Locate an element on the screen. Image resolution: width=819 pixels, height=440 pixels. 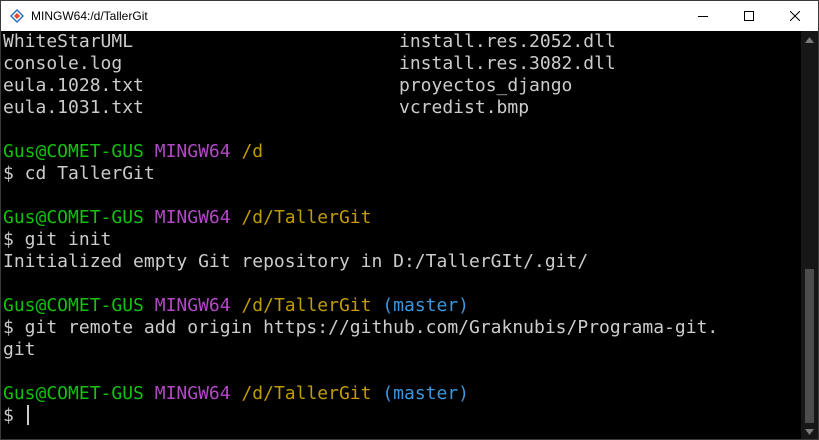
mingw-diamond-icon is located at coordinates (17, 16).